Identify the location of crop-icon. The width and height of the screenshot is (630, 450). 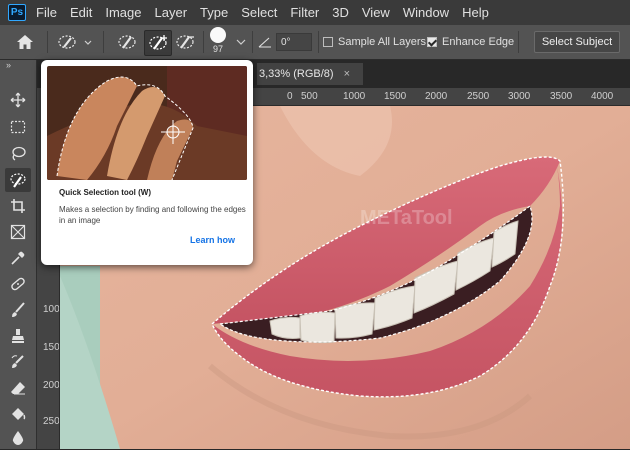
(18, 206).